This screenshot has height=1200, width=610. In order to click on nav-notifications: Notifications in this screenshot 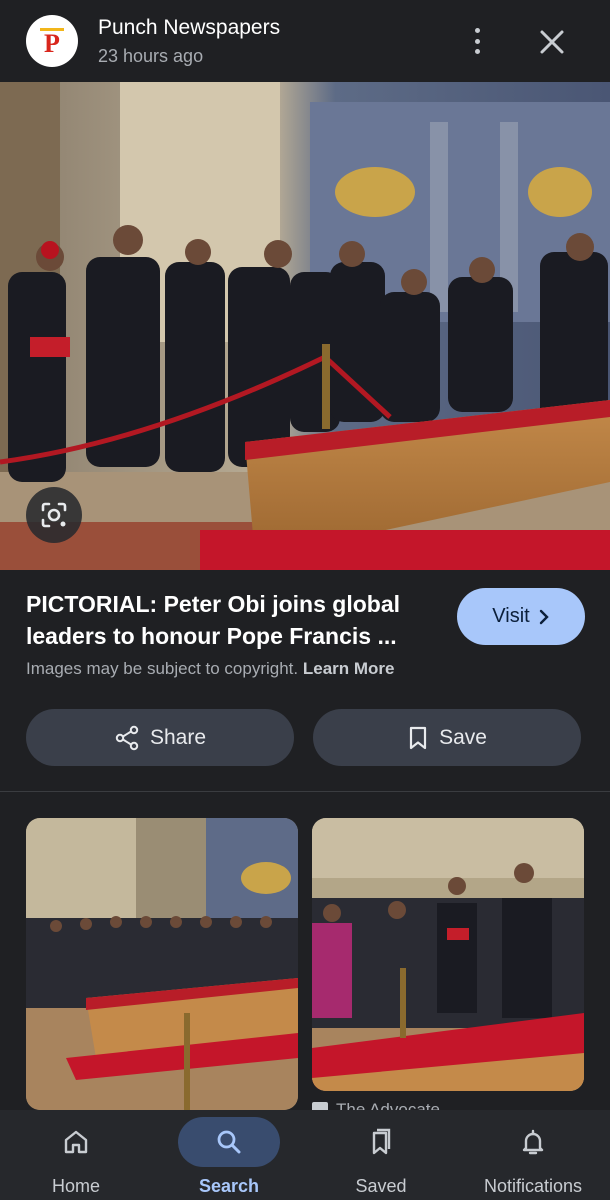, I will do `click(533, 1155)`.